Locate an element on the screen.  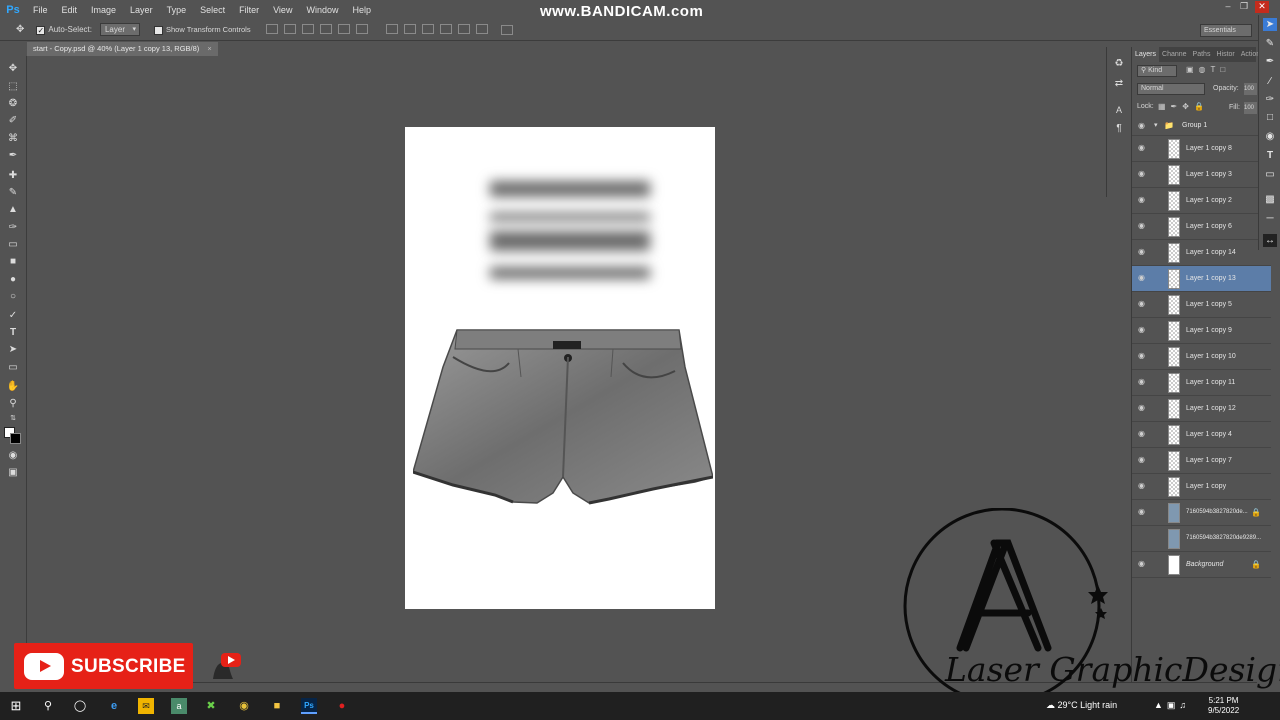
distribute-top-icon is located at coordinates (391, 28).